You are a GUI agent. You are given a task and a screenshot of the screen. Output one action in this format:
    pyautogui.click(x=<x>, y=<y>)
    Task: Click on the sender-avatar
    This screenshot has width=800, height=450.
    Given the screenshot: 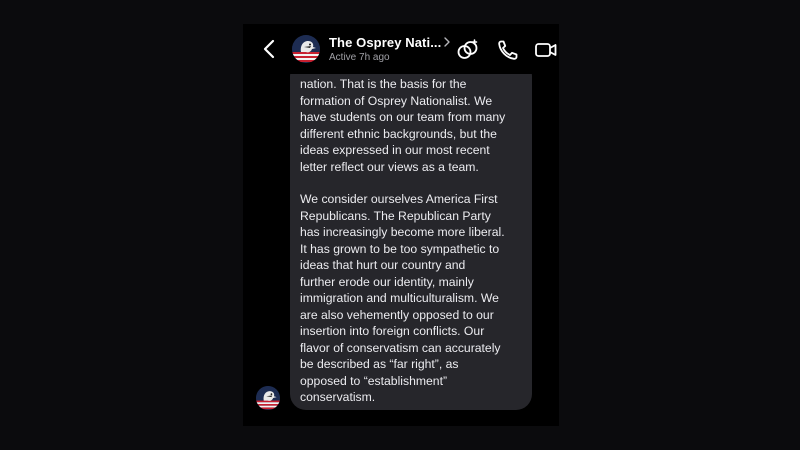 What is the action you would take?
    pyautogui.click(x=268, y=398)
    